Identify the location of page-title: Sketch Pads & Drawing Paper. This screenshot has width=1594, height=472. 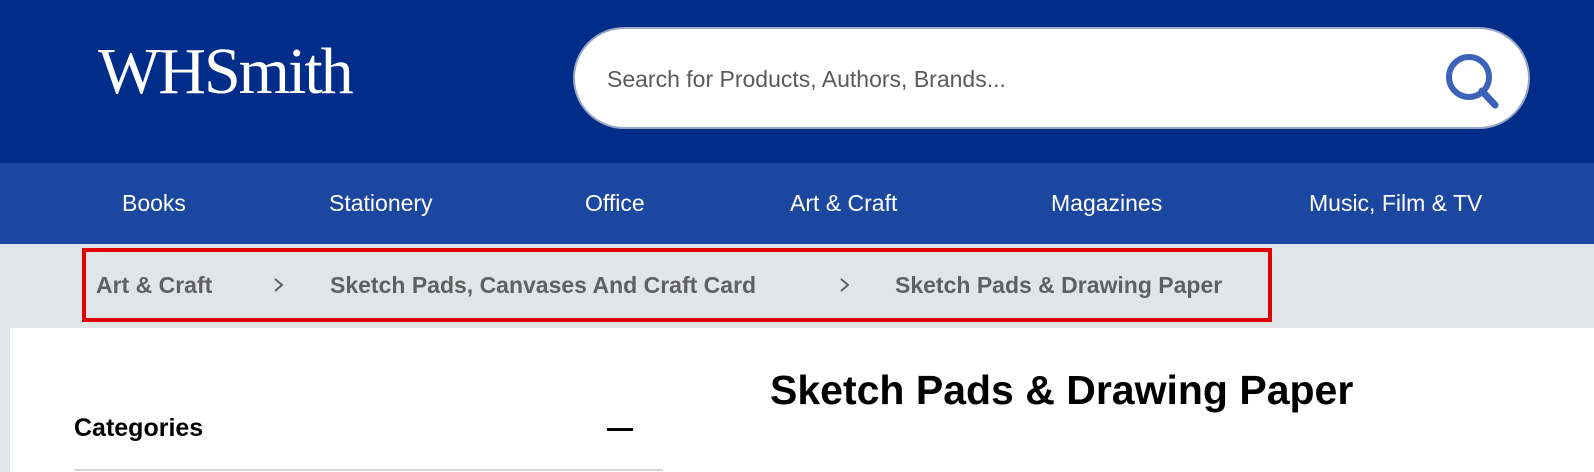
(1062, 390).